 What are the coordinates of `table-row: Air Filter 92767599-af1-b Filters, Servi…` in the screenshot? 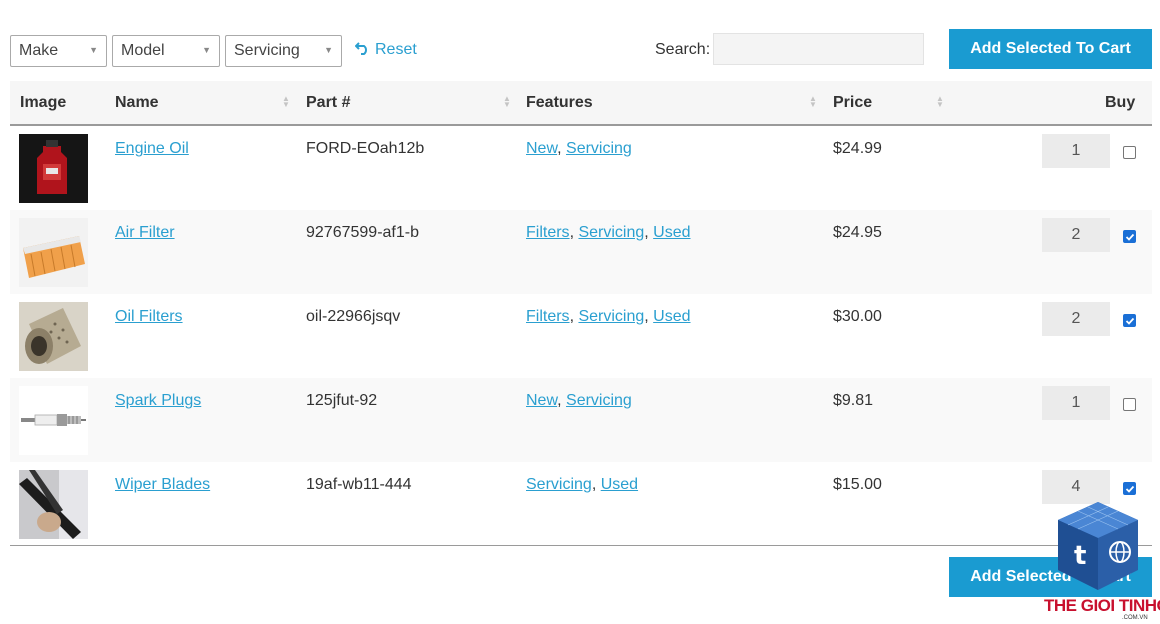 It's located at (581, 252).